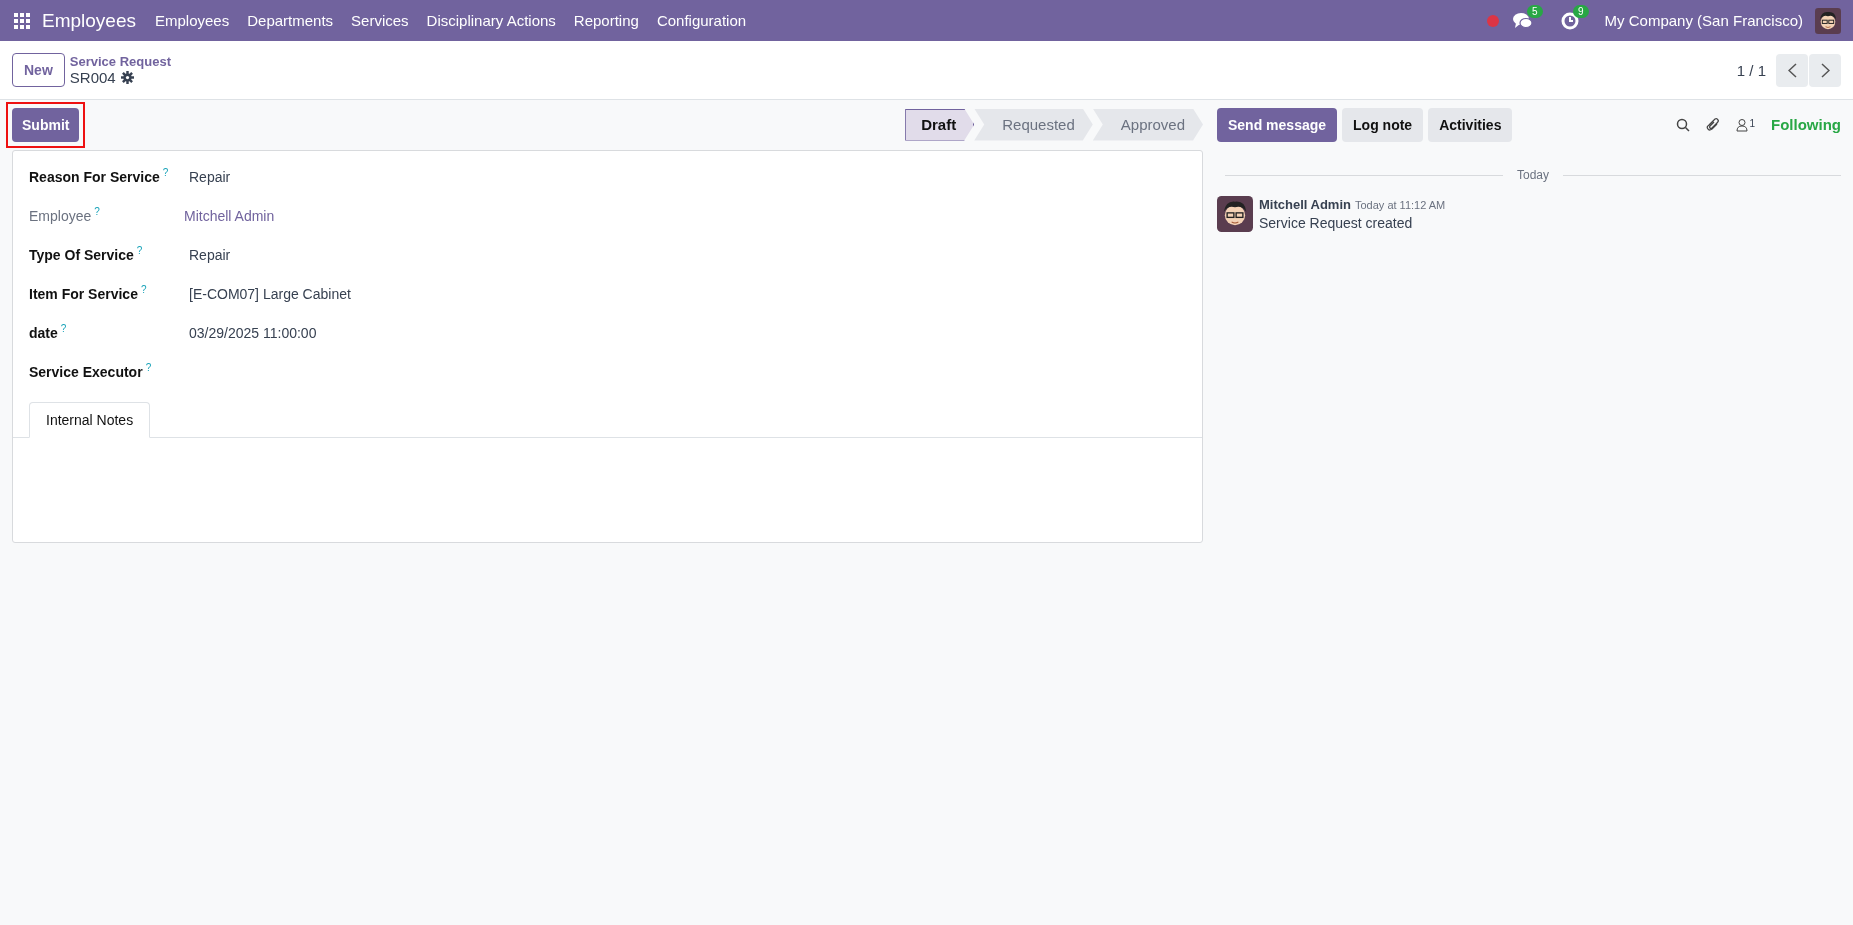 The image size is (1853, 925). Describe the element at coordinates (491, 20) in the screenshot. I see `menu-item: Disciplinary Actions` at that location.